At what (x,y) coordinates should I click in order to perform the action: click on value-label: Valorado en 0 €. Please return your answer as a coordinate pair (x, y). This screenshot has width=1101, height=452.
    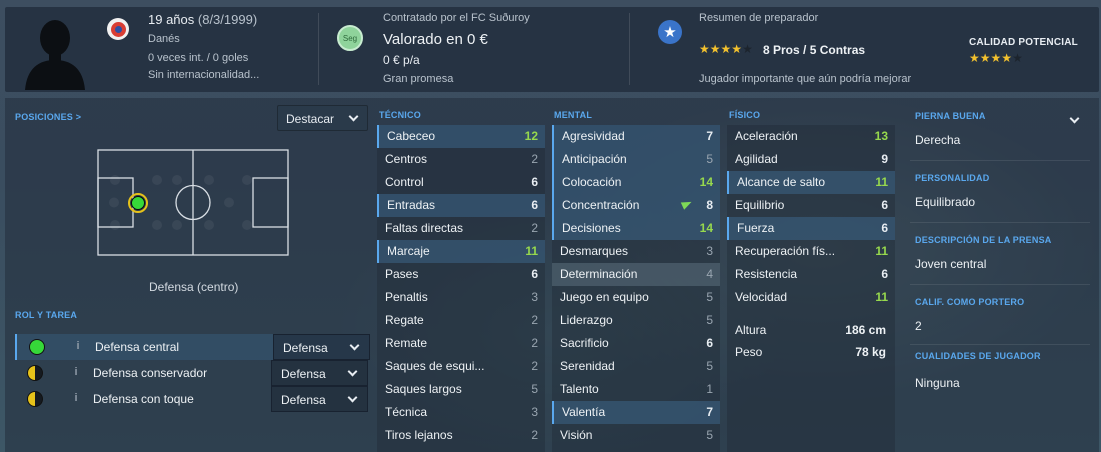
    Looking at the image, I should click on (435, 39).